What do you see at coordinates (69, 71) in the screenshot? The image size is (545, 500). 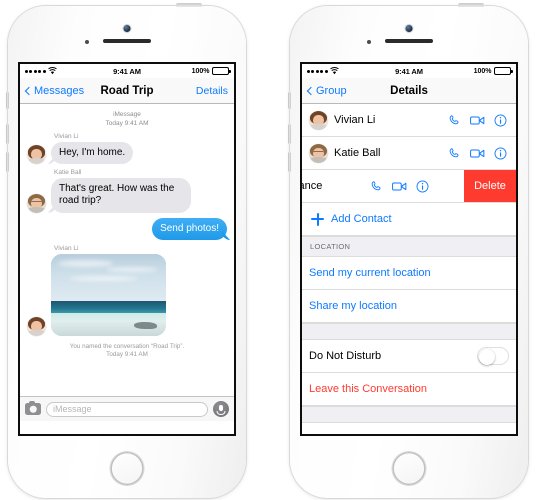 I see `status-bar-left` at bounding box center [69, 71].